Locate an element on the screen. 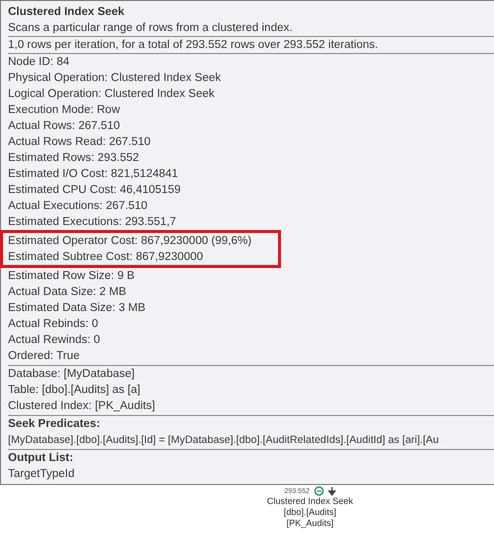  arrow-icon is located at coordinates (332, 491).